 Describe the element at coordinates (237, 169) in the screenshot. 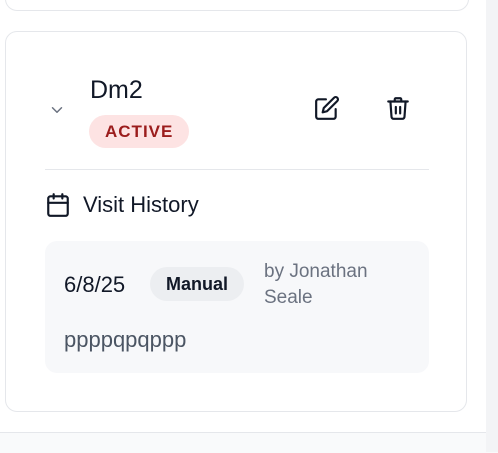

I see `section-divider` at that location.